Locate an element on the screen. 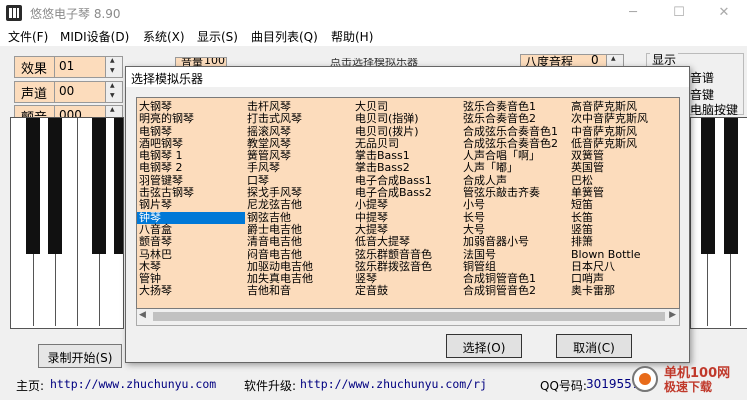 The height and width of the screenshot is (400, 747). instrument-item: 马林巴 is located at coordinates (191, 254).